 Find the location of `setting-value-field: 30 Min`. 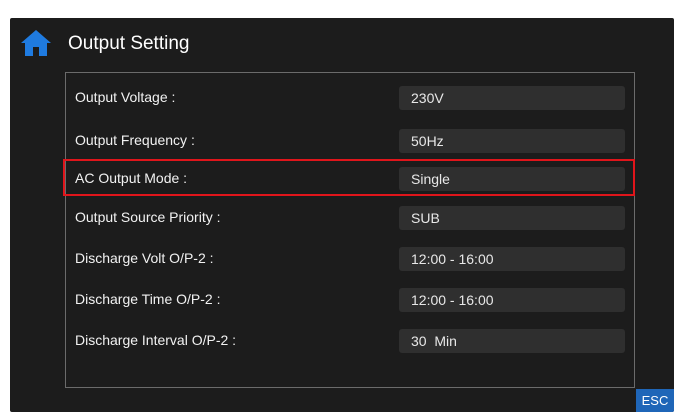

setting-value-field: 30 Min is located at coordinates (512, 341).